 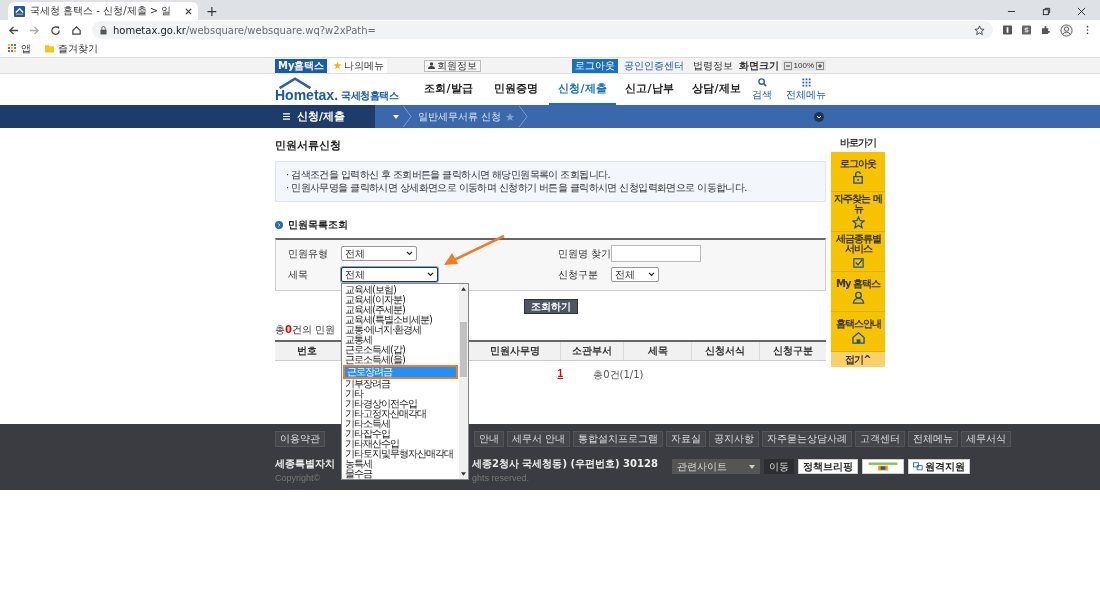 I want to click on banner, so click(x=882, y=466).